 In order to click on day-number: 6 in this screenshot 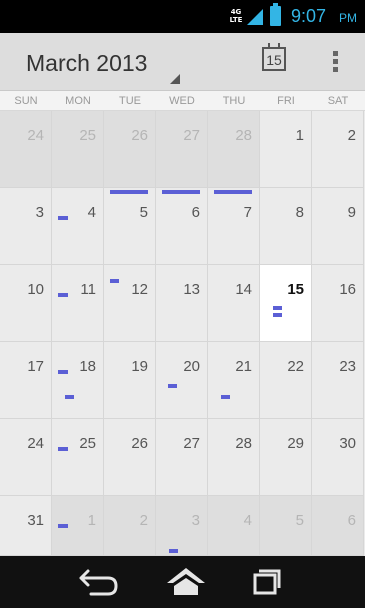, I will do `click(351, 520)`.